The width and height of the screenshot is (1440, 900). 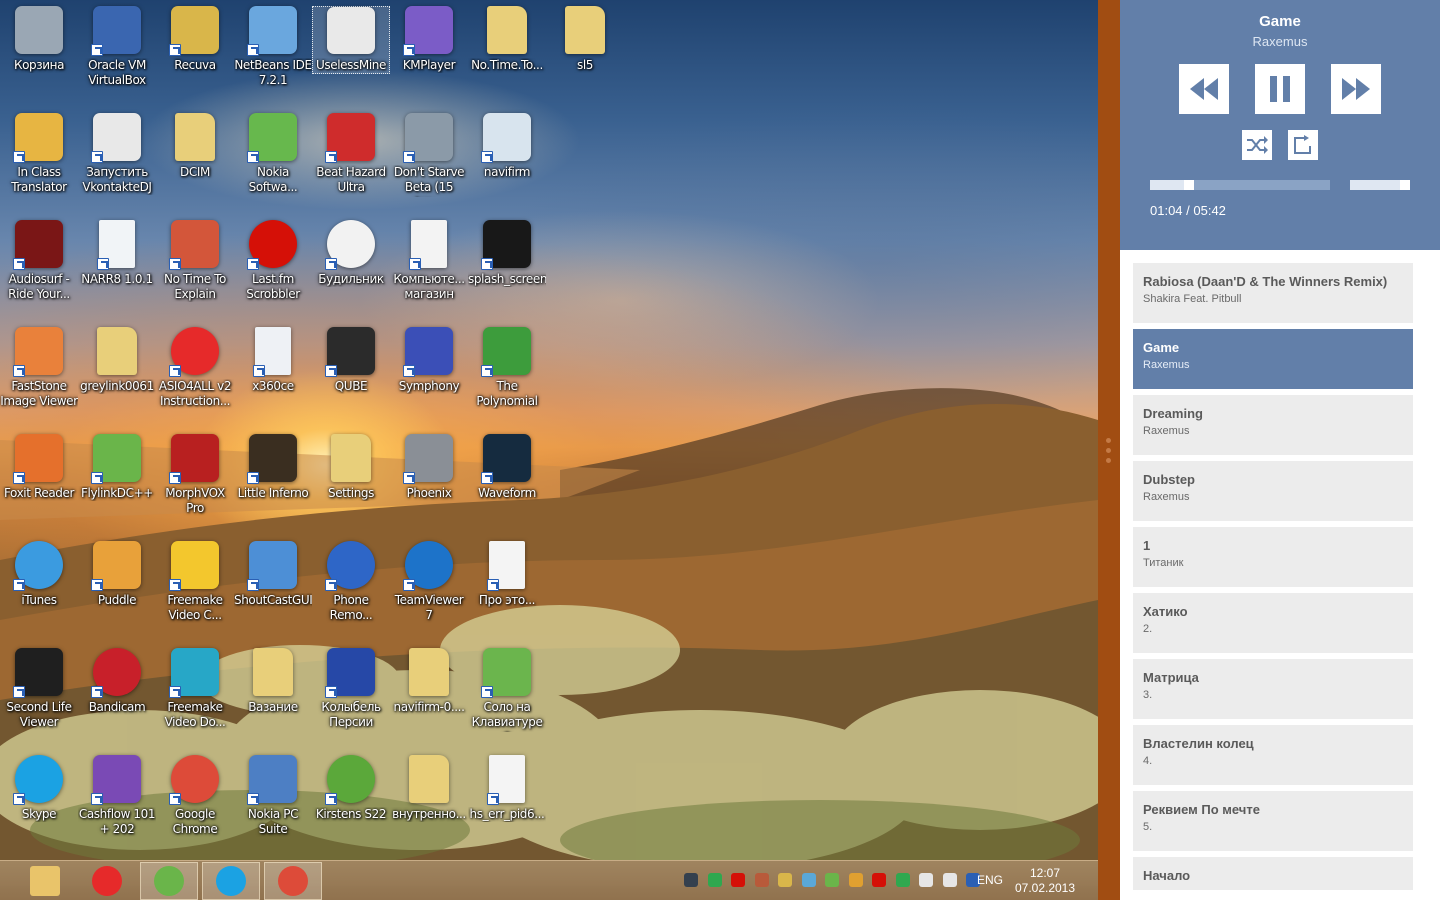 I want to click on desktop-icon: Skype, so click(x=39, y=801).